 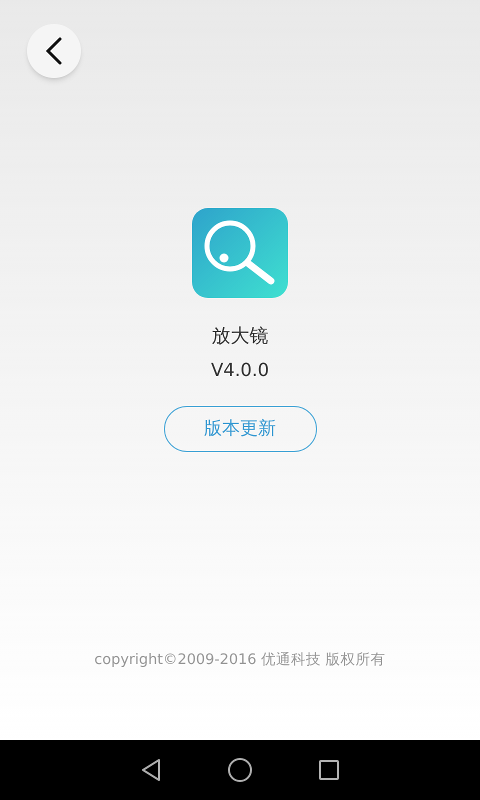 What do you see at coordinates (240, 370) in the screenshot?
I see `app-version: V4.0.0` at bounding box center [240, 370].